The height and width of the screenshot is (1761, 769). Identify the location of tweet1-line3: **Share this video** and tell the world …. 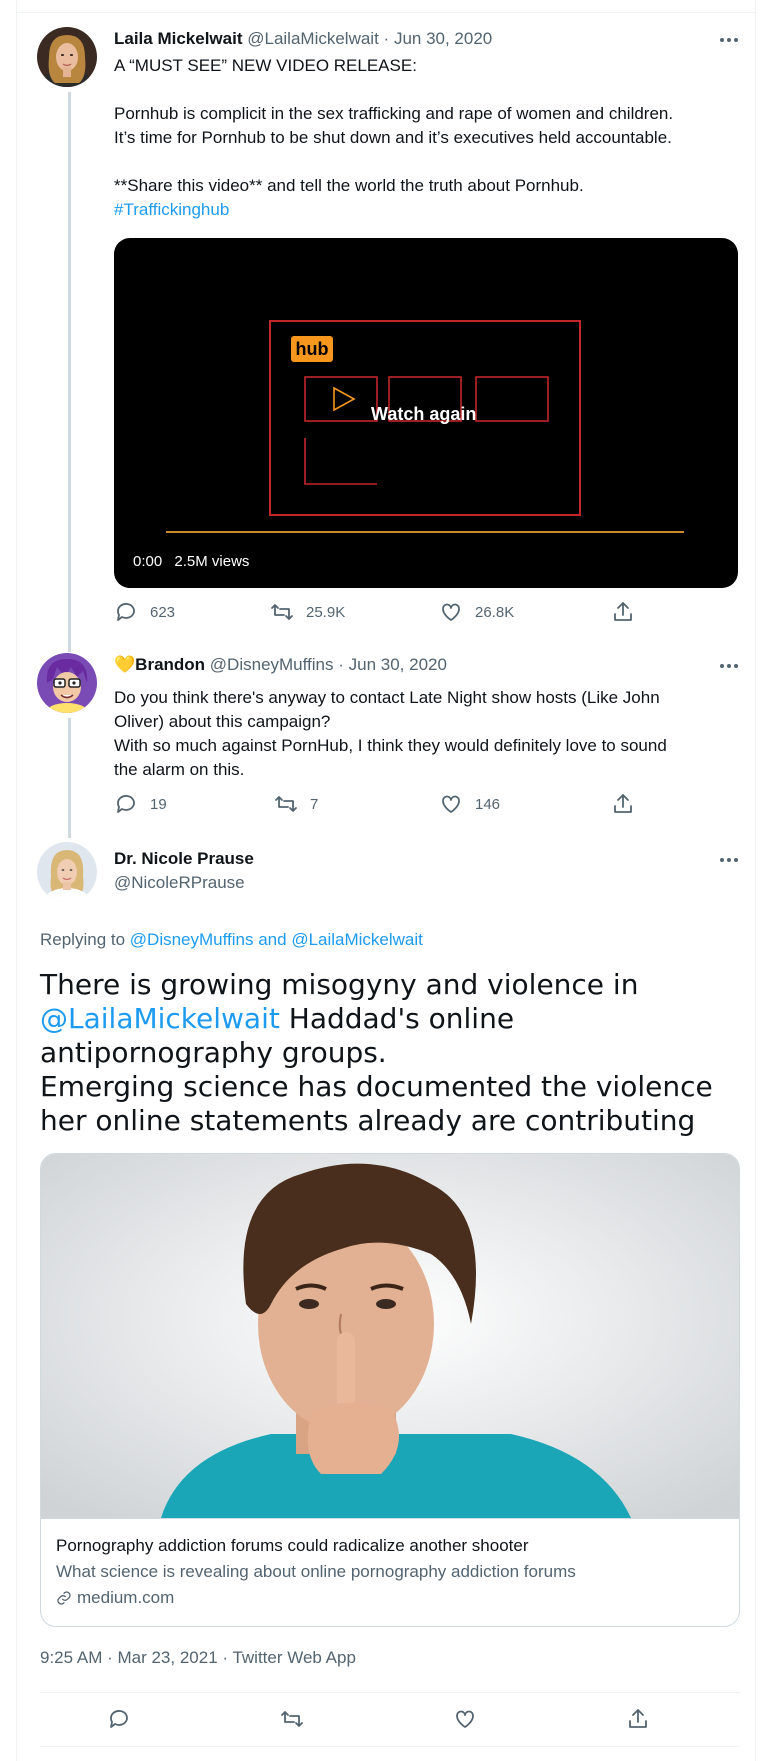
(349, 185).